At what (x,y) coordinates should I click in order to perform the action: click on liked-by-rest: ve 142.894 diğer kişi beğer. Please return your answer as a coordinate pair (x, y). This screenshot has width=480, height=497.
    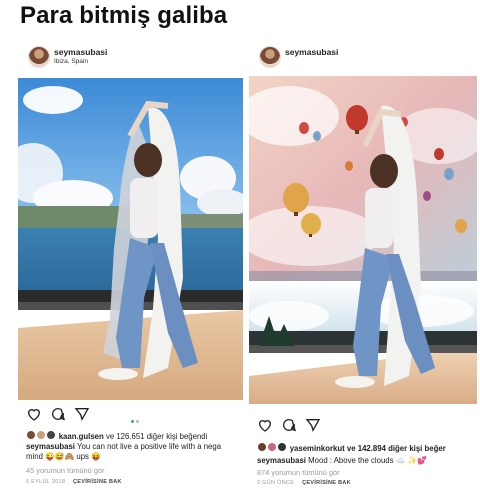
    Looking at the image, I should click on (396, 448).